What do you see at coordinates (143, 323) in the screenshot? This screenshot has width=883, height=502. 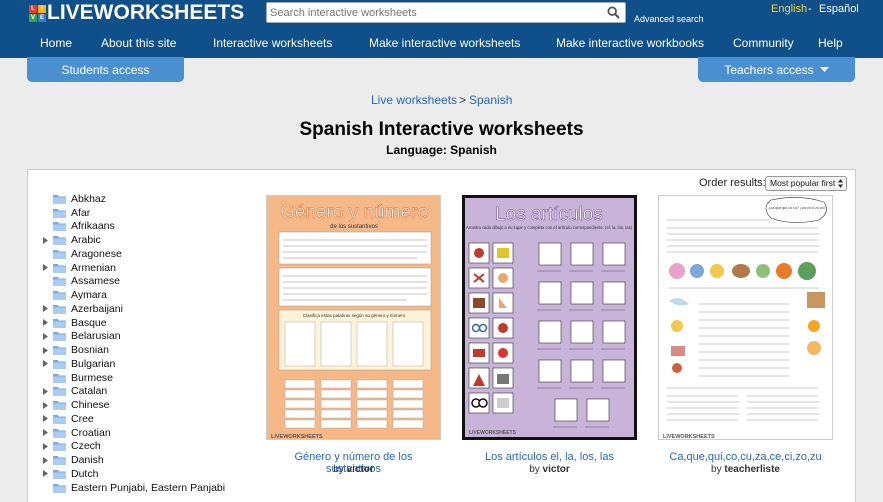 I see `language-tree-item: Basque` at bounding box center [143, 323].